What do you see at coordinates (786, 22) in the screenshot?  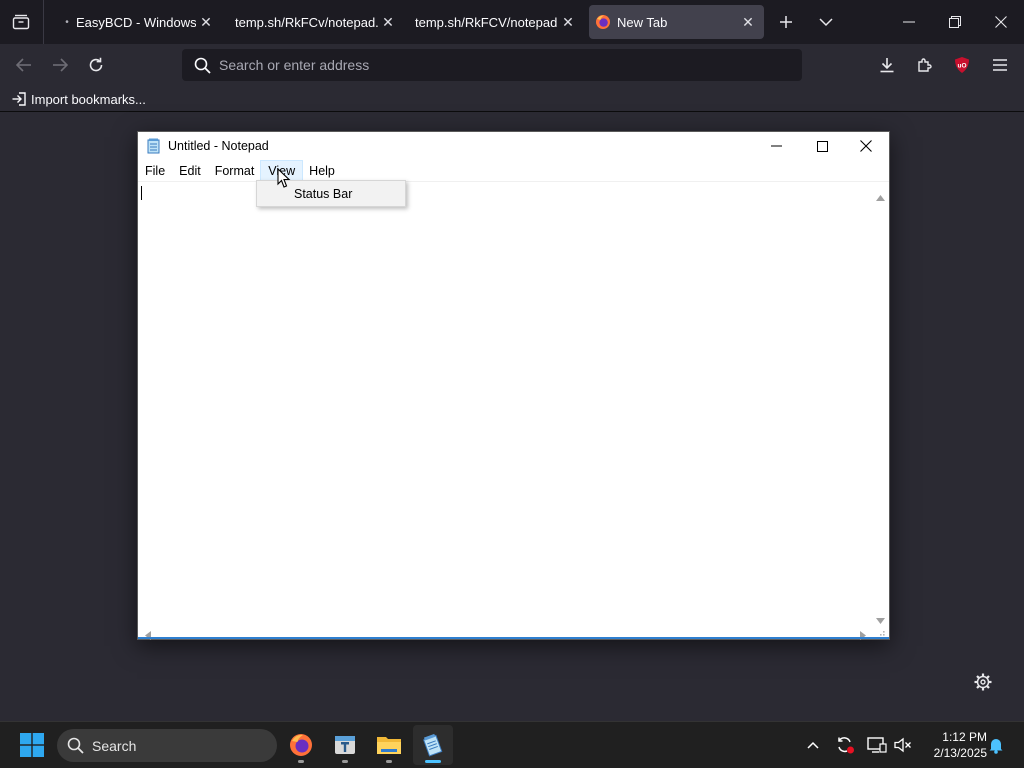 I see `new-tab-icon` at bounding box center [786, 22].